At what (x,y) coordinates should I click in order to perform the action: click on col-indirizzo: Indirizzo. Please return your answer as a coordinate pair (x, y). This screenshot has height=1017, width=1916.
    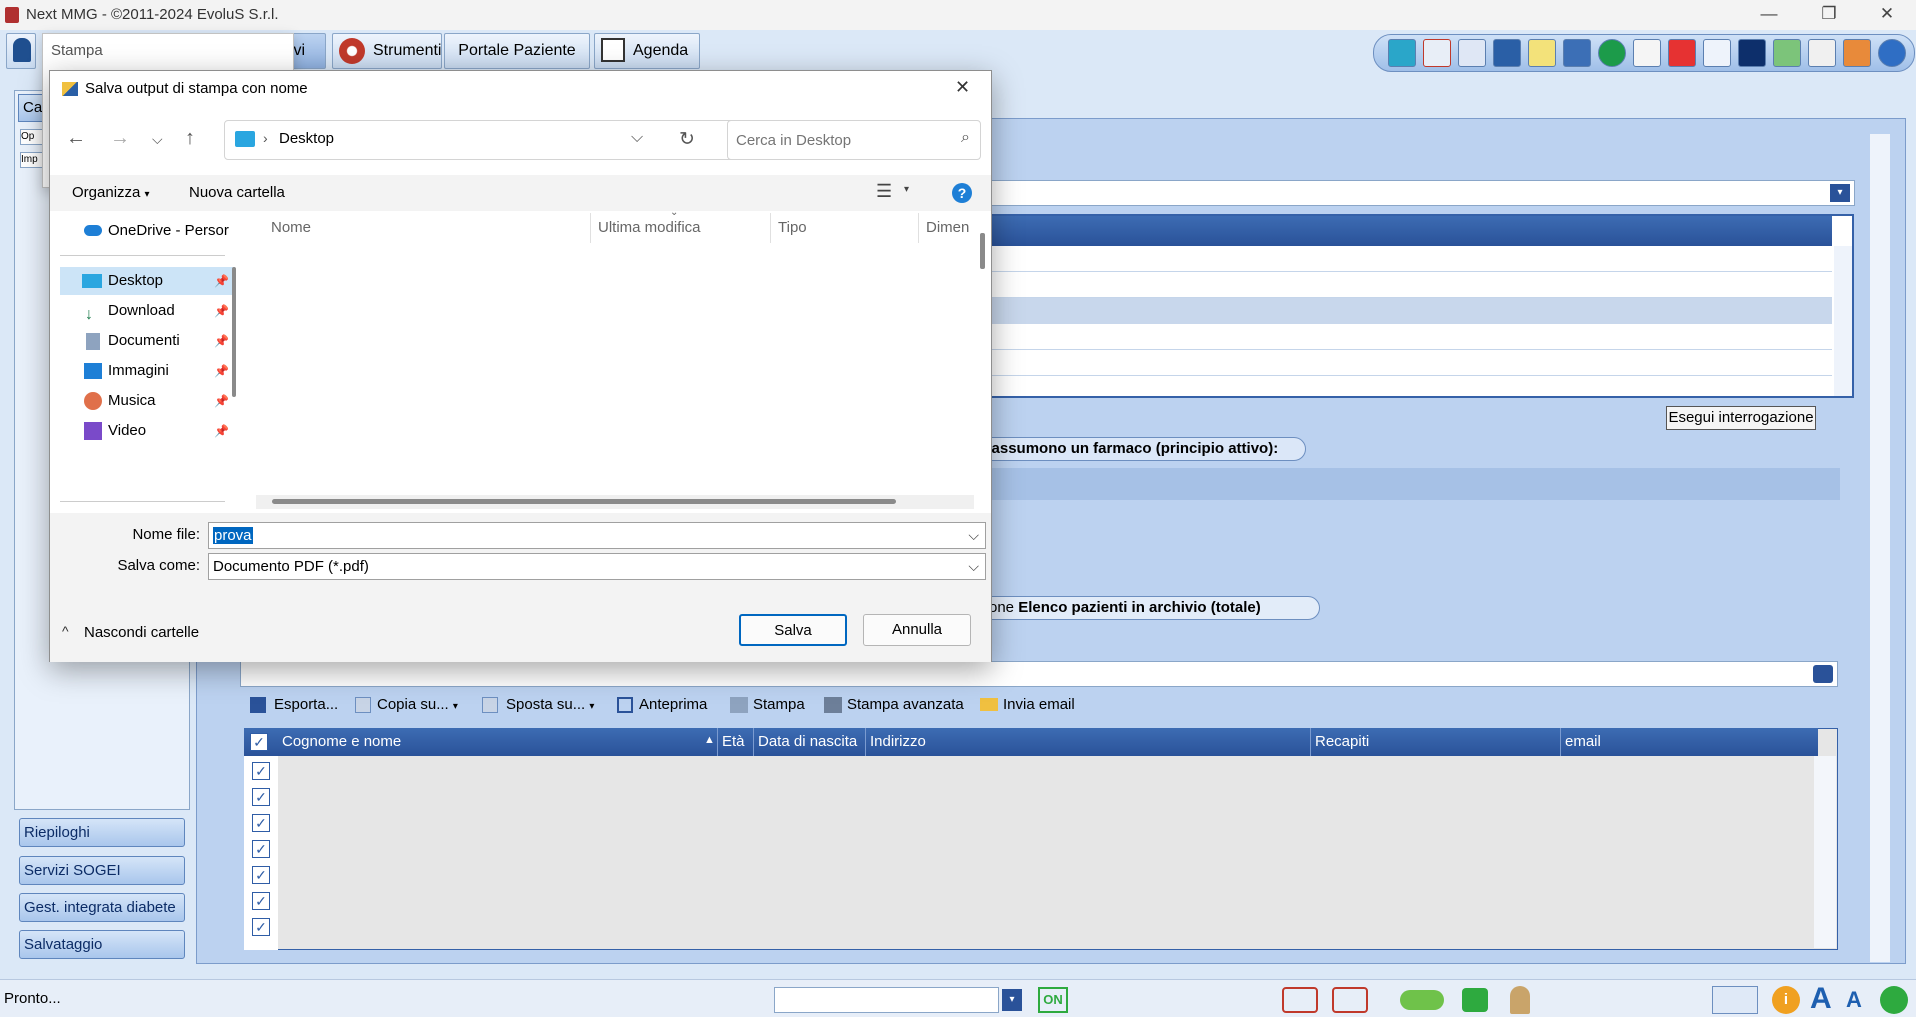
    Looking at the image, I should click on (1088, 742).